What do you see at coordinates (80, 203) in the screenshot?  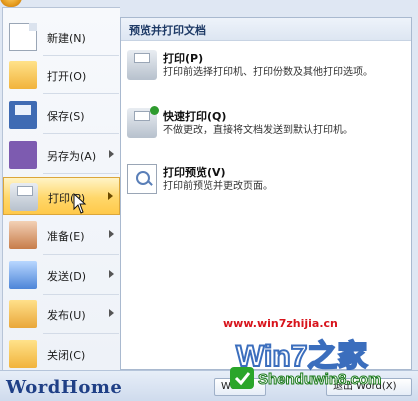 I see `mouse-cursor-icon` at bounding box center [80, 203].